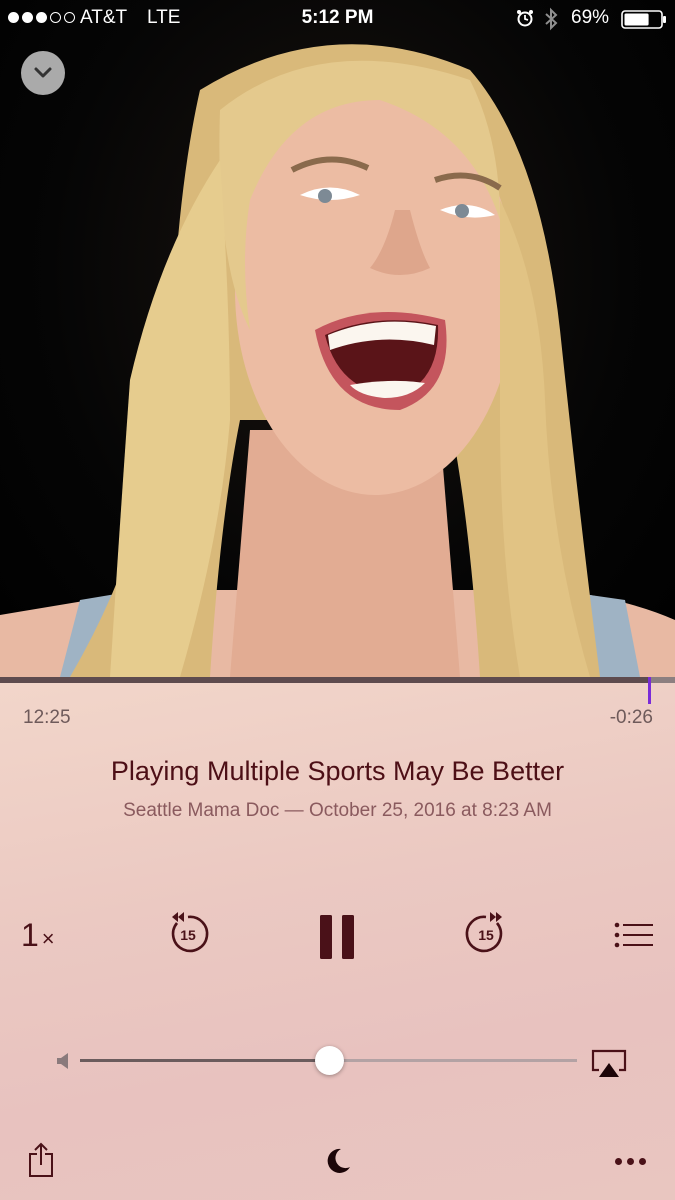  What do you see at coordinates (64, 1063) in the screenshot?
I see `volume-low-icon` at bounding box center [64, 1063].